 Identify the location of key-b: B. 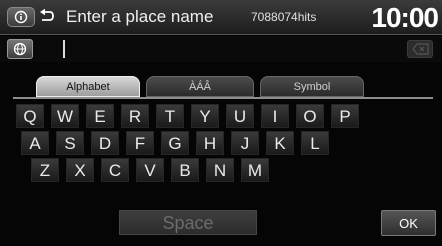
(185, 170).